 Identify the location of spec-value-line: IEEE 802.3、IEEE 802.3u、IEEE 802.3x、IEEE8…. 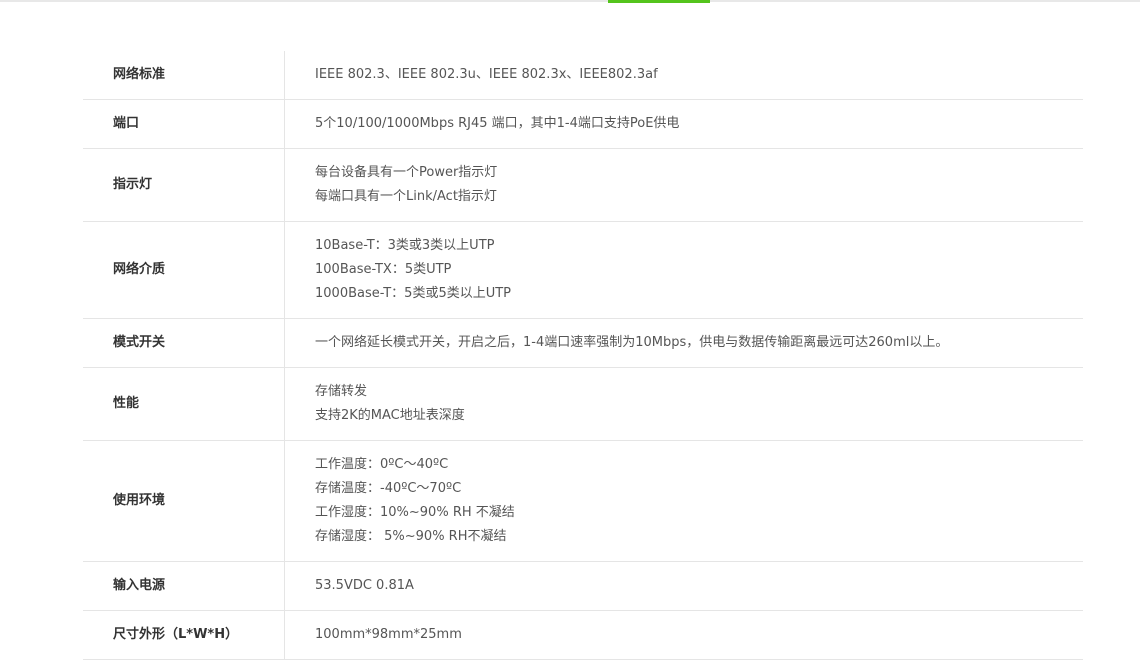
(486, 74).